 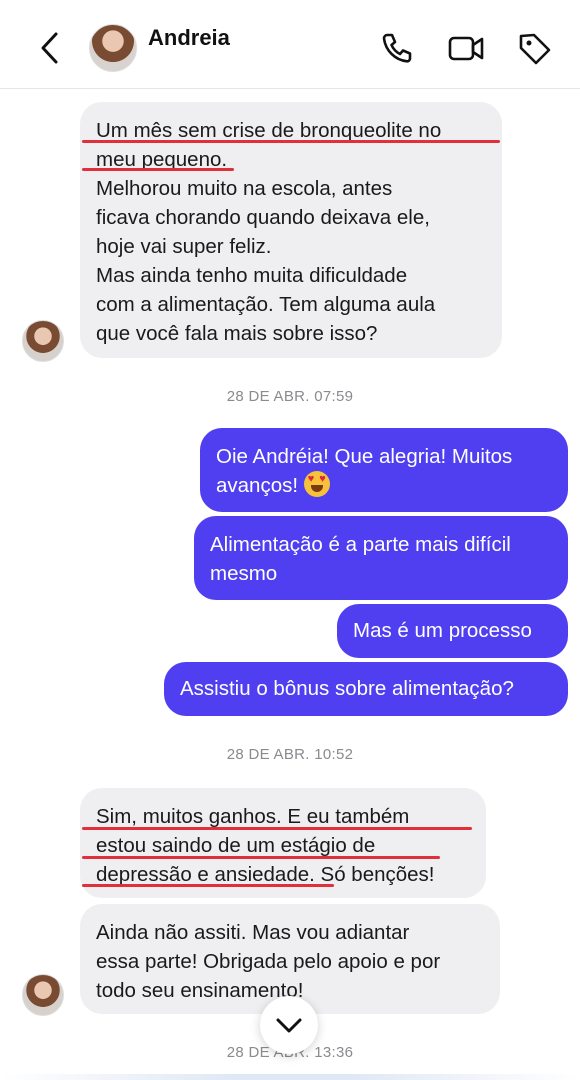 I want to click on contact-avatar, so click(x=113, y=48).